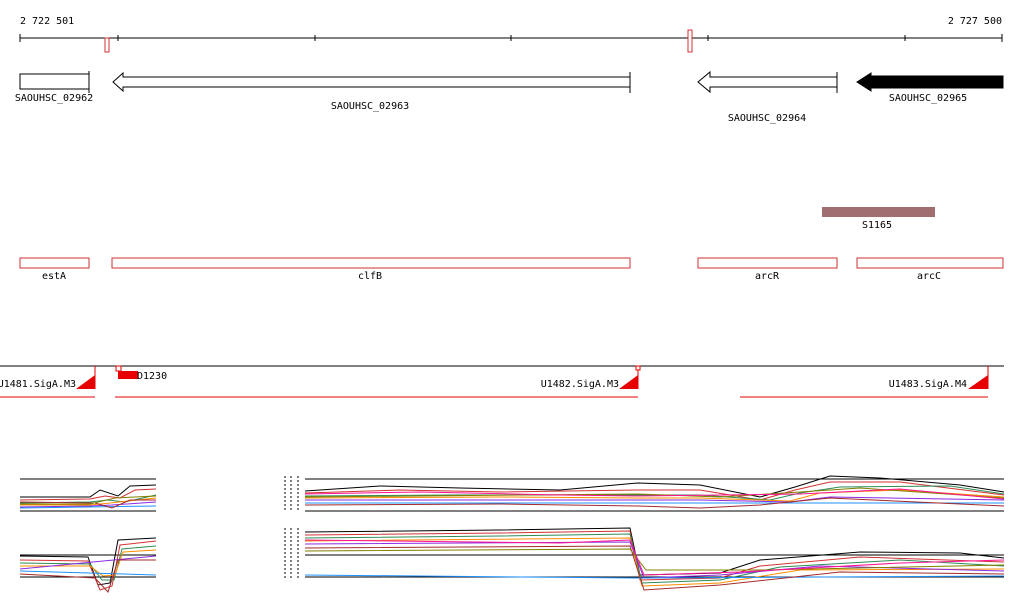  Describe the element at coordinates (370, 276) in the screenshot. I see `svg-text: clfB` at that location.